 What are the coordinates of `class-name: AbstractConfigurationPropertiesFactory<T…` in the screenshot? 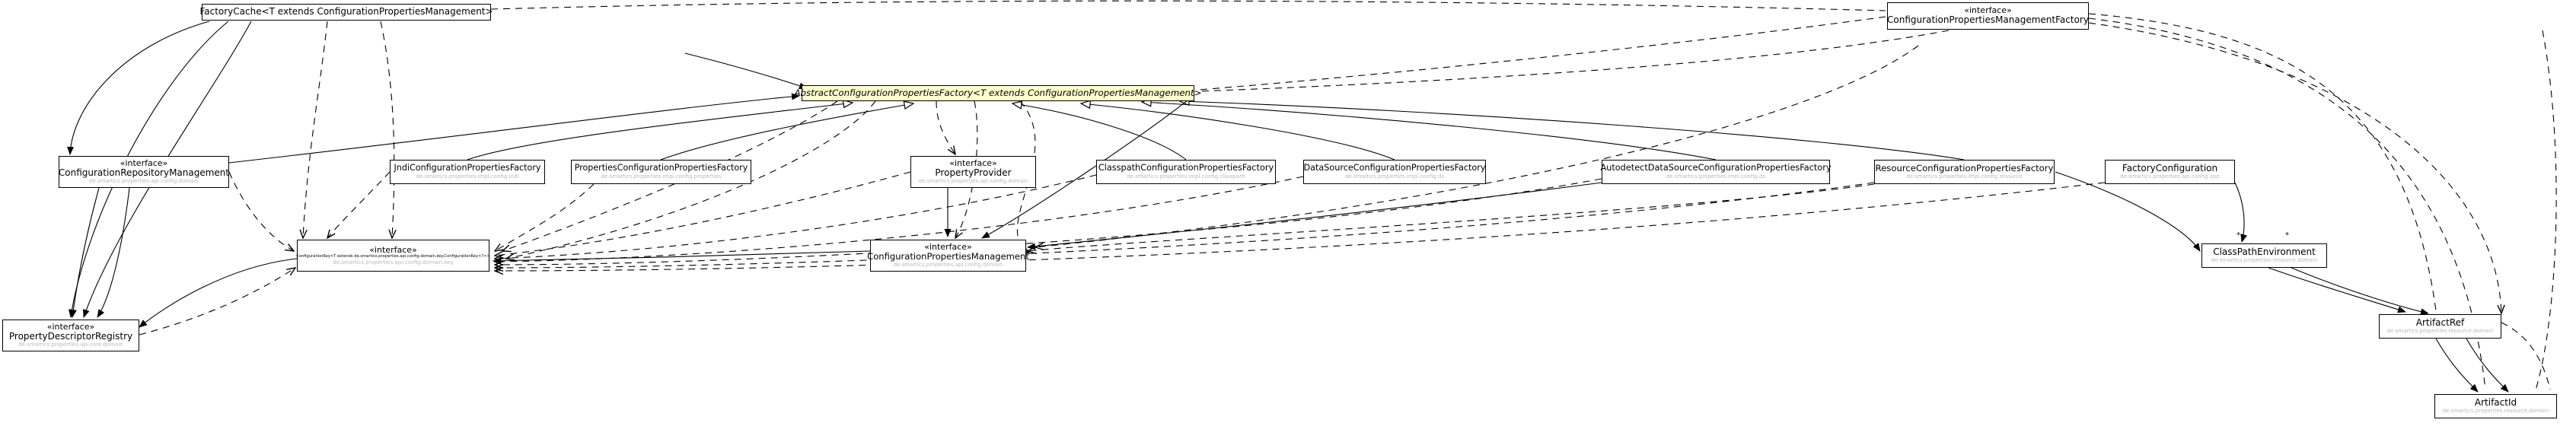 It's located at (998, 92).